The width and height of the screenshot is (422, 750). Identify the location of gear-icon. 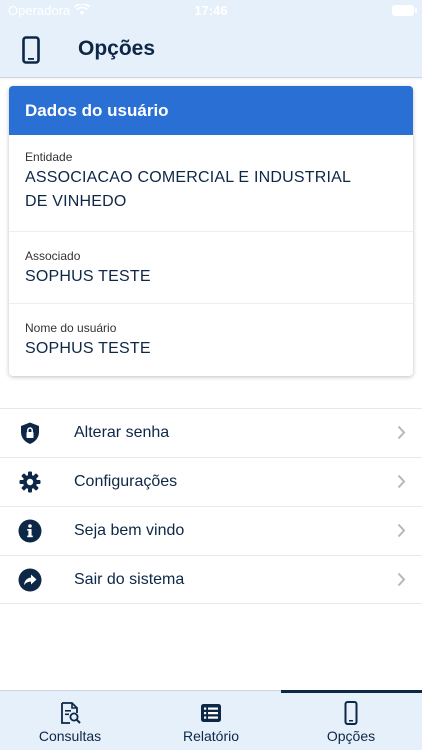
(30, 482).